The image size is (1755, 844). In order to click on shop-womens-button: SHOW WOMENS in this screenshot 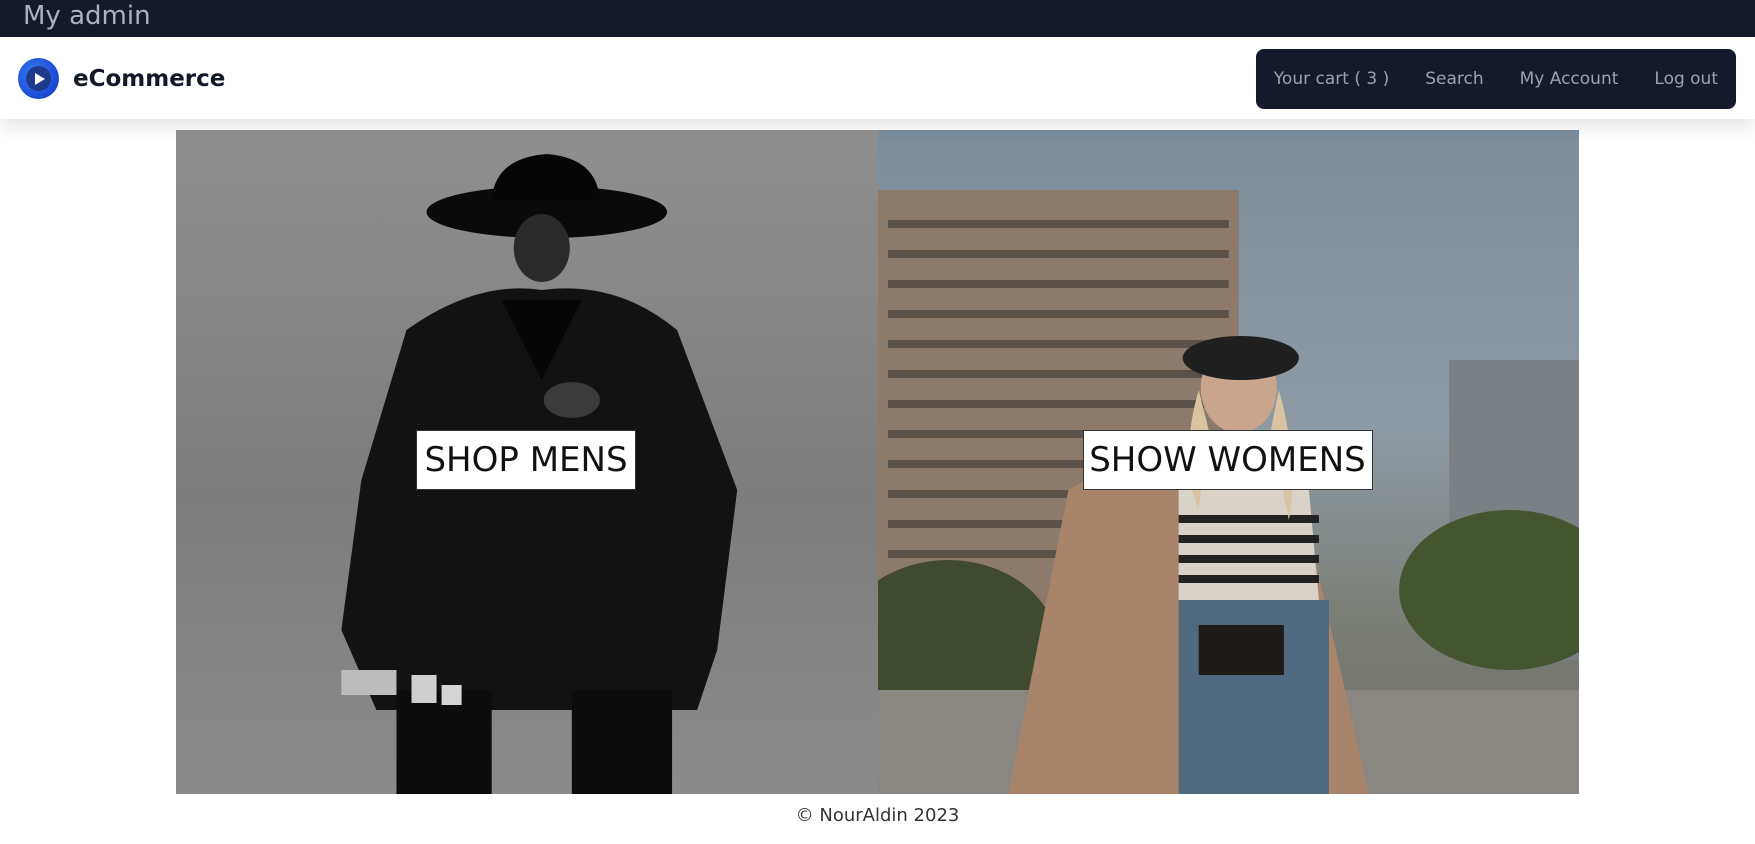, I will do `click(1227, 460)`.